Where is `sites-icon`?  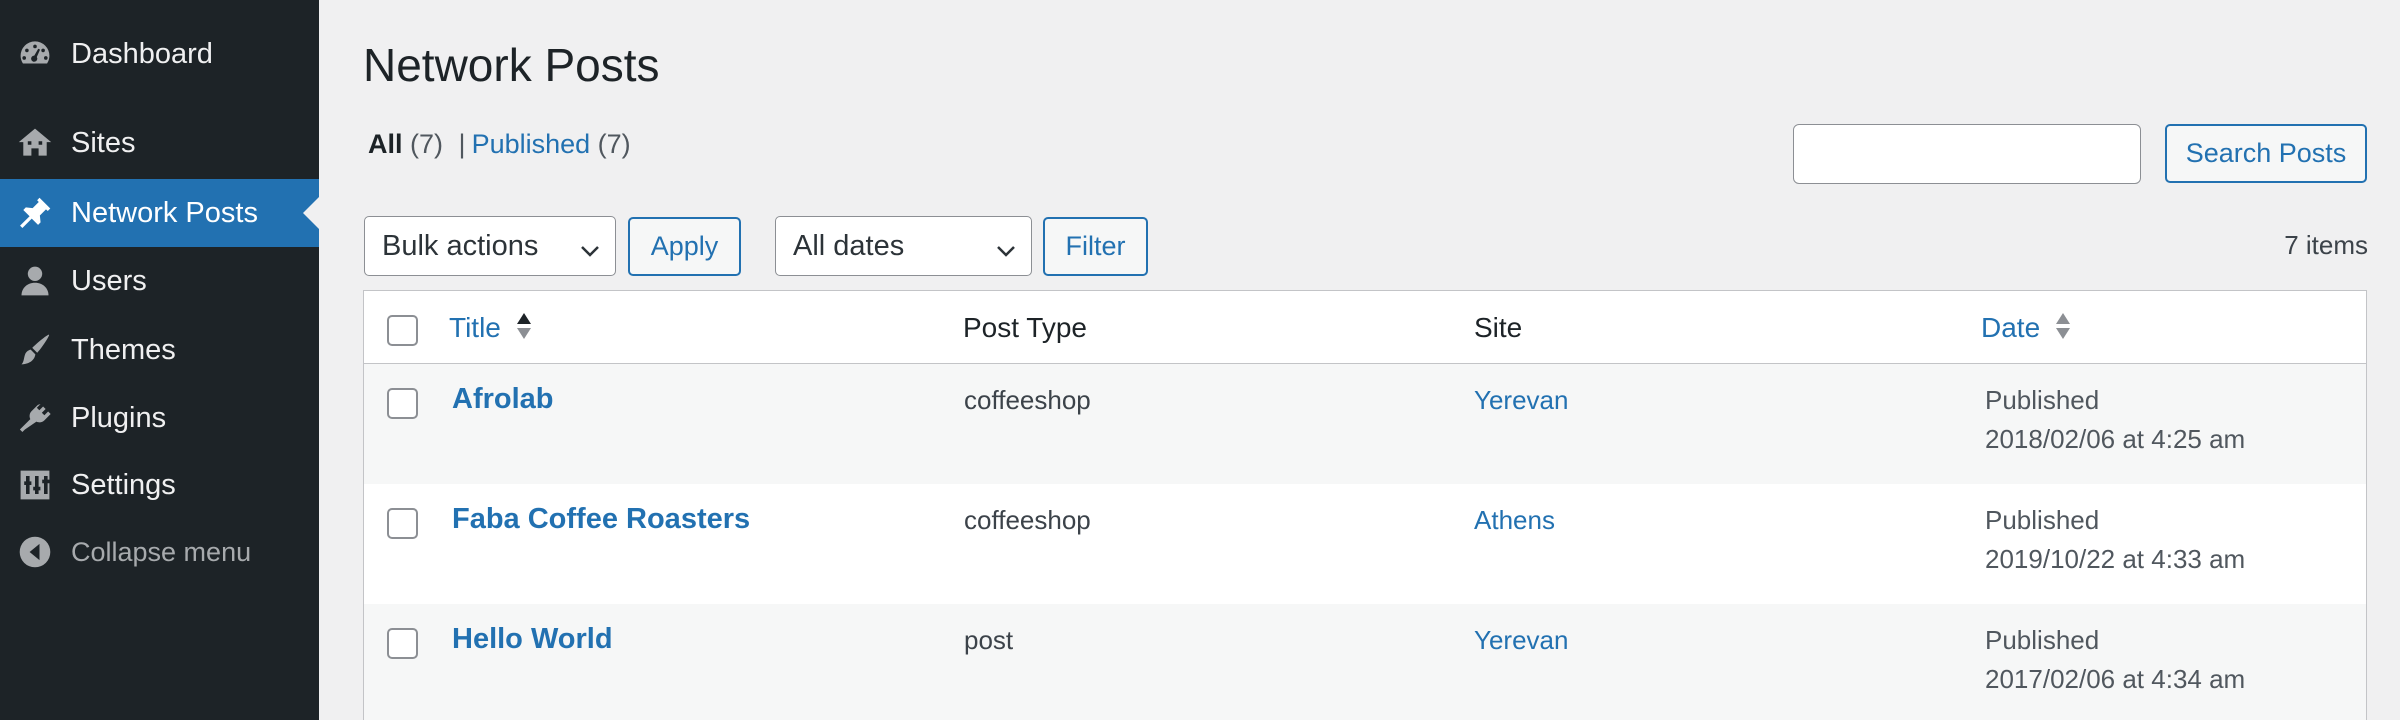
sites-icon is located at coordinates (35, 143).